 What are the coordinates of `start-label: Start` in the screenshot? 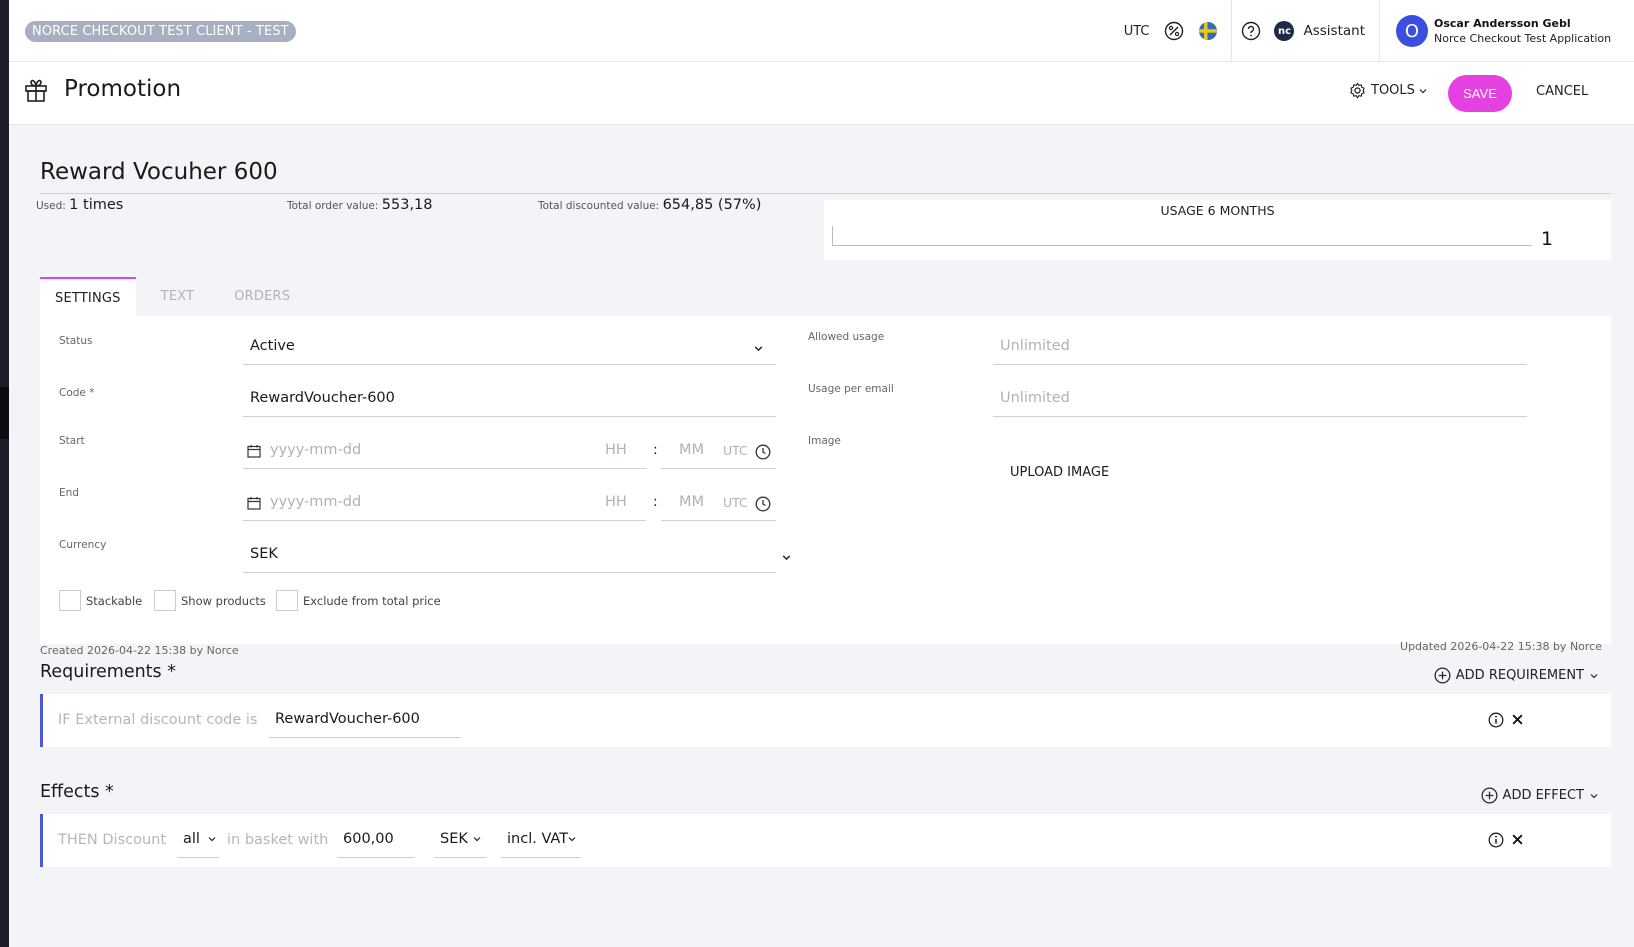 It's located at (72, 441).